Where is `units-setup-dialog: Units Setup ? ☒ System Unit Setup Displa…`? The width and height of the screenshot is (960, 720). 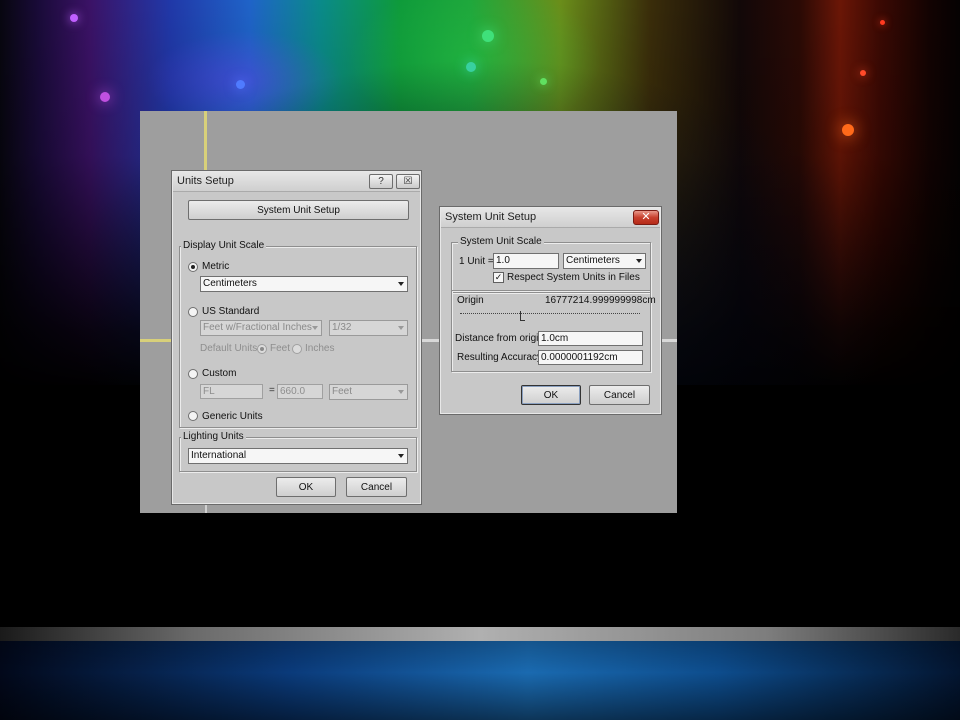
units-setup-dialog: Units Setup ? ☒ System Unit Setup Displa… is located at coordinates (296, 337).